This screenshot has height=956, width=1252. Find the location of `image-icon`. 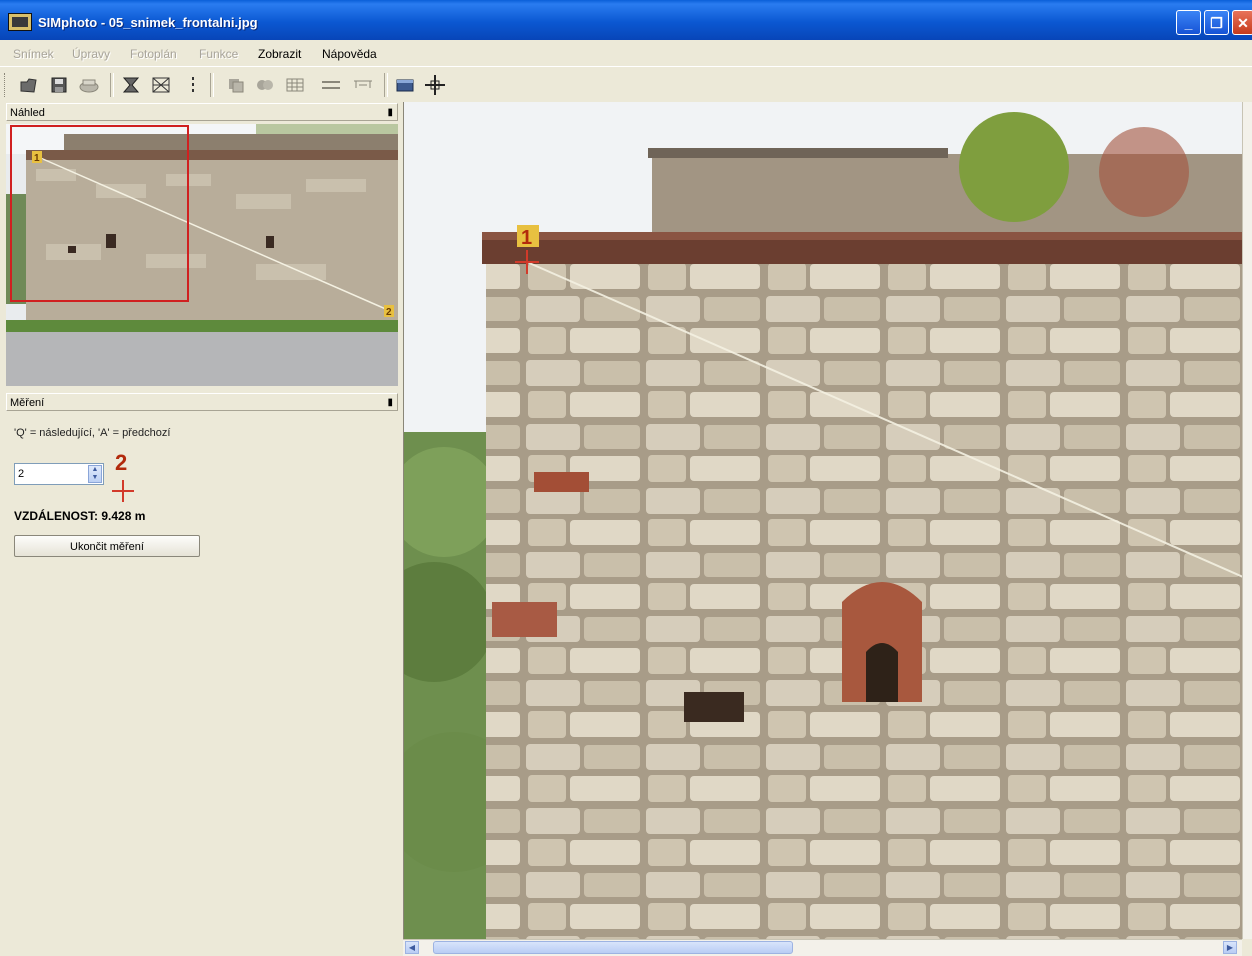

image-icon is located at coordinates (405, 85).